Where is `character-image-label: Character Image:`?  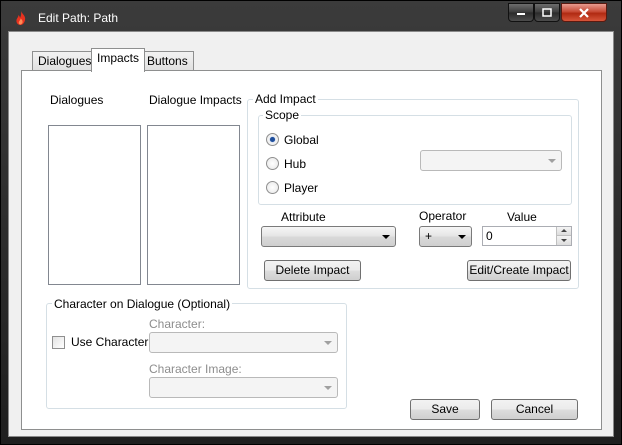 character-image-label: Character Image: is located at coordinates (195, 369).